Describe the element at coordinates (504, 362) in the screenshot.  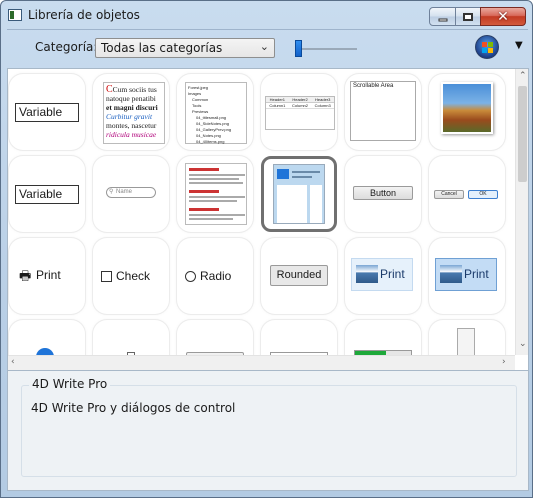
I see `scroll-right-icon: ›` at that location.